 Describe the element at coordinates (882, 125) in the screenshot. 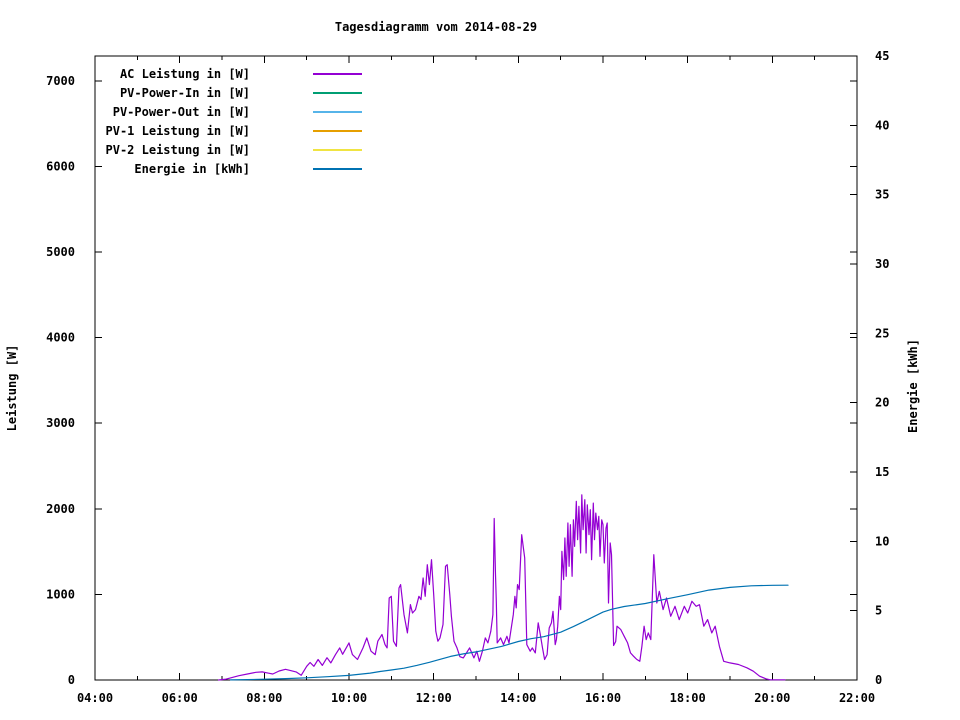

I see `y-right-tick-label: 40` at that location.